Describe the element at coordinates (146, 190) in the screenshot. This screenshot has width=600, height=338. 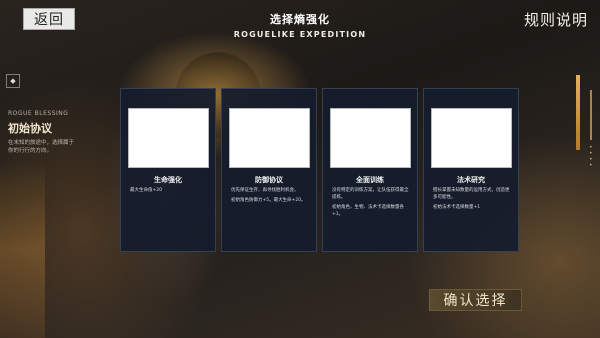
I see `card-desc-line: 最大生命值+20` at that location.